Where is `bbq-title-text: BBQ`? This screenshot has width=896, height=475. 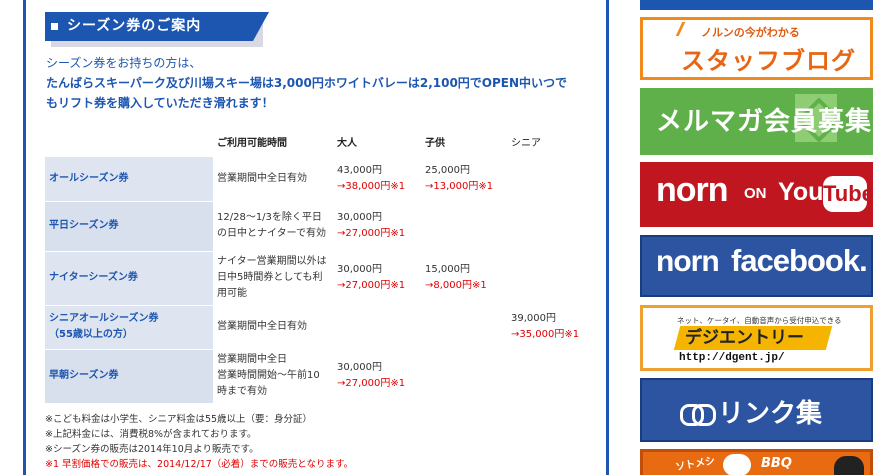 bbq-title-text: BBQ is located at coordinates (776, 463).